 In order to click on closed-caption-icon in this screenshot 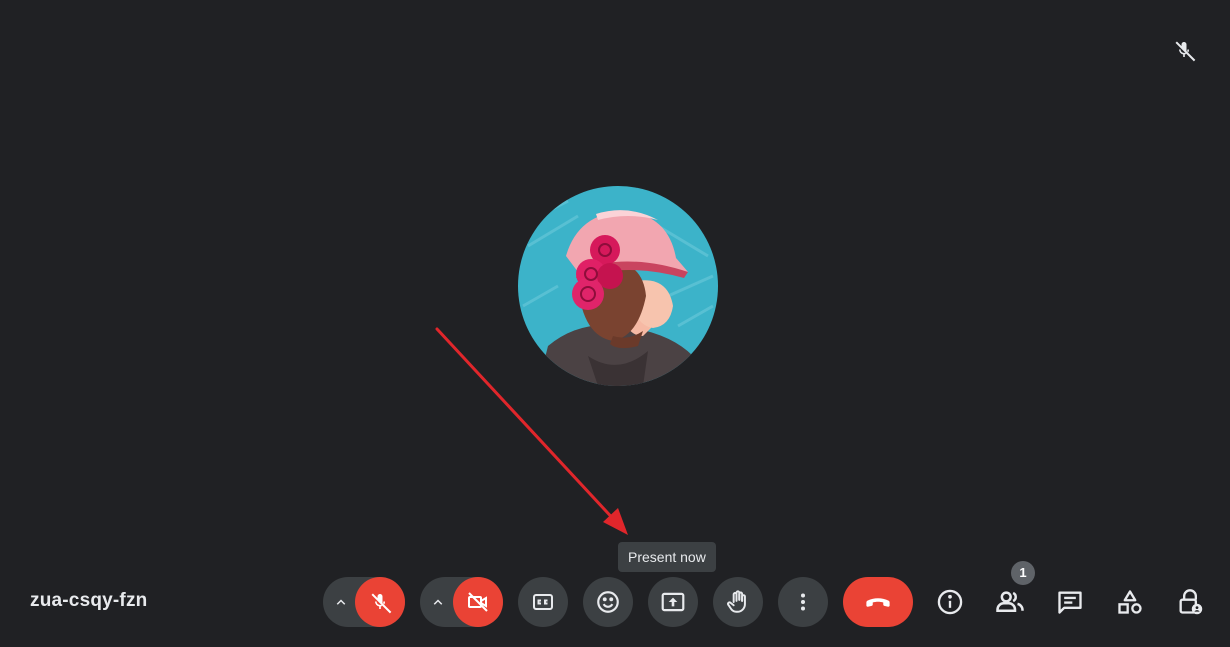, I will do `click(543, 602)`.